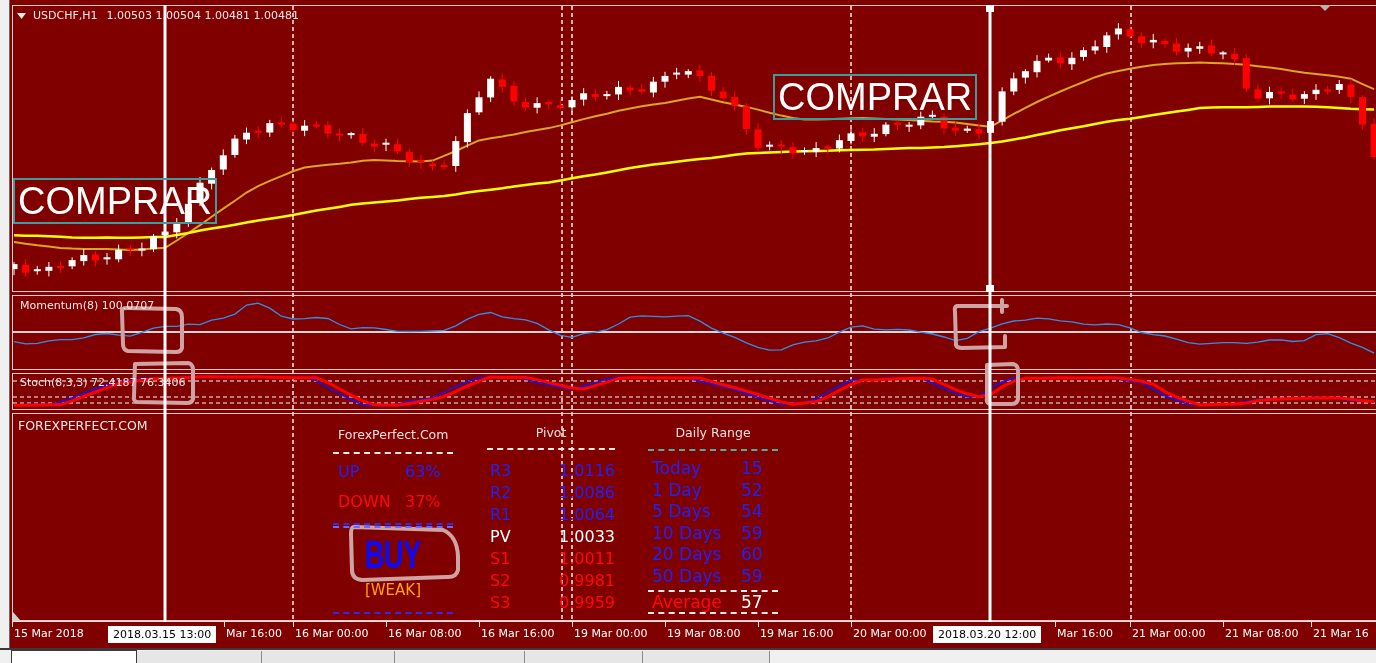 The width and height of the screenshot is (1376, 663). I want to click on time-label: 15 Mar 2018, so click(49, 634).